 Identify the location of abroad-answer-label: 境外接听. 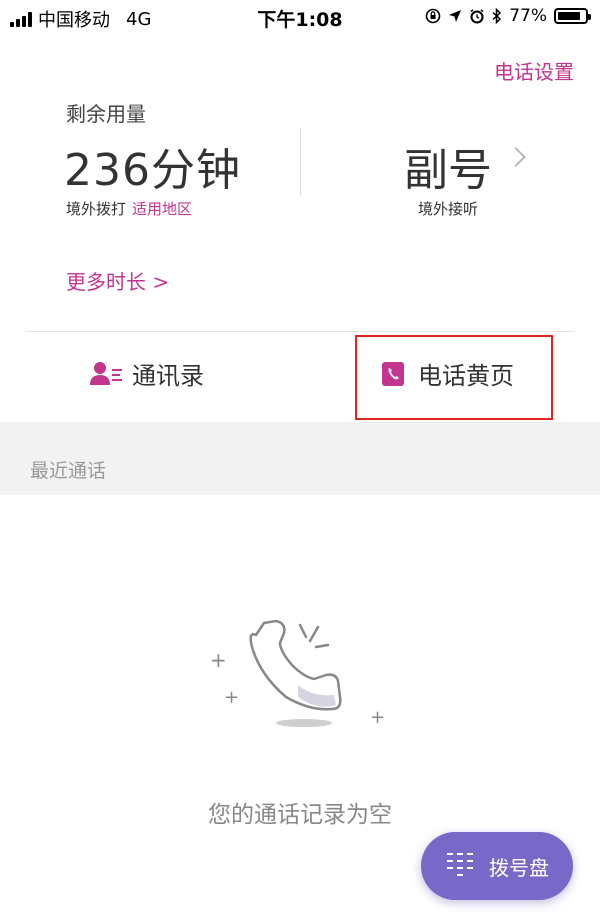
(448, 209).